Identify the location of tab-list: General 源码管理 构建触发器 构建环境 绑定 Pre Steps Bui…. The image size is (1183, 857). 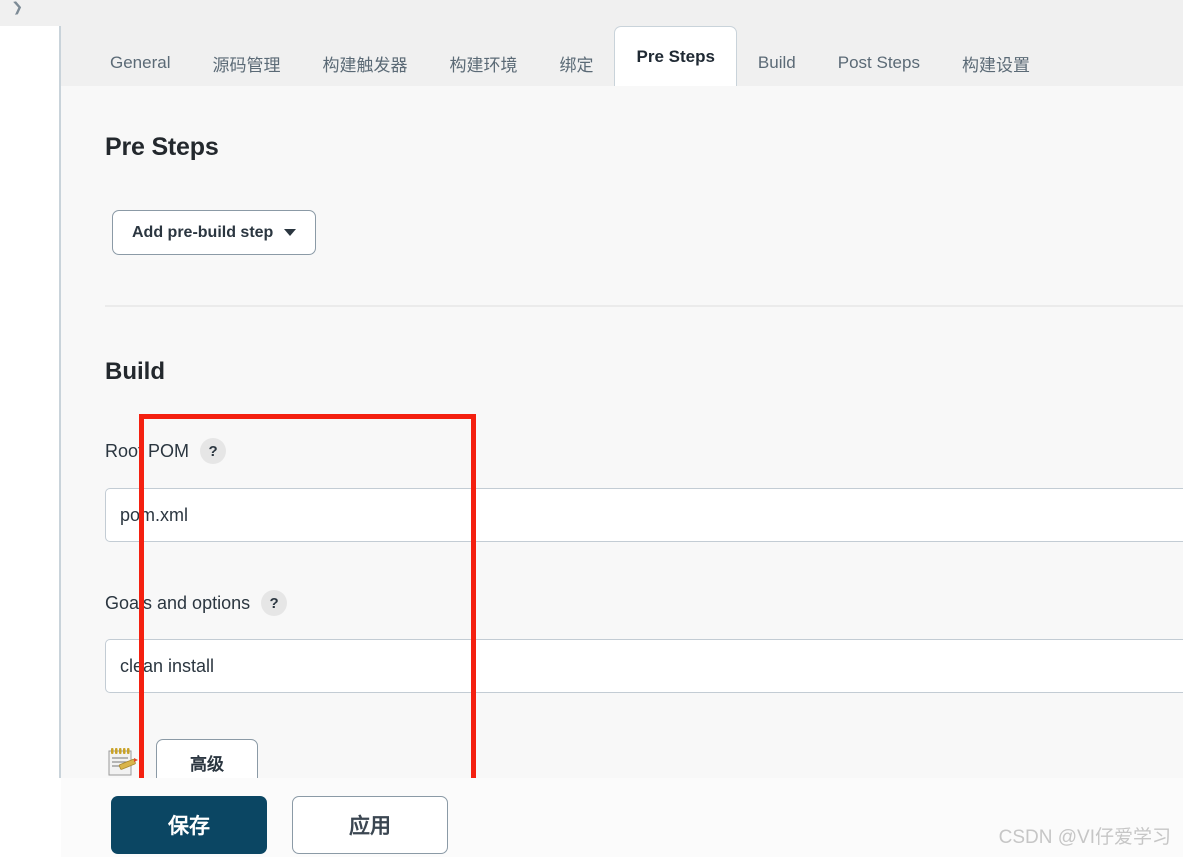
(556, 56).